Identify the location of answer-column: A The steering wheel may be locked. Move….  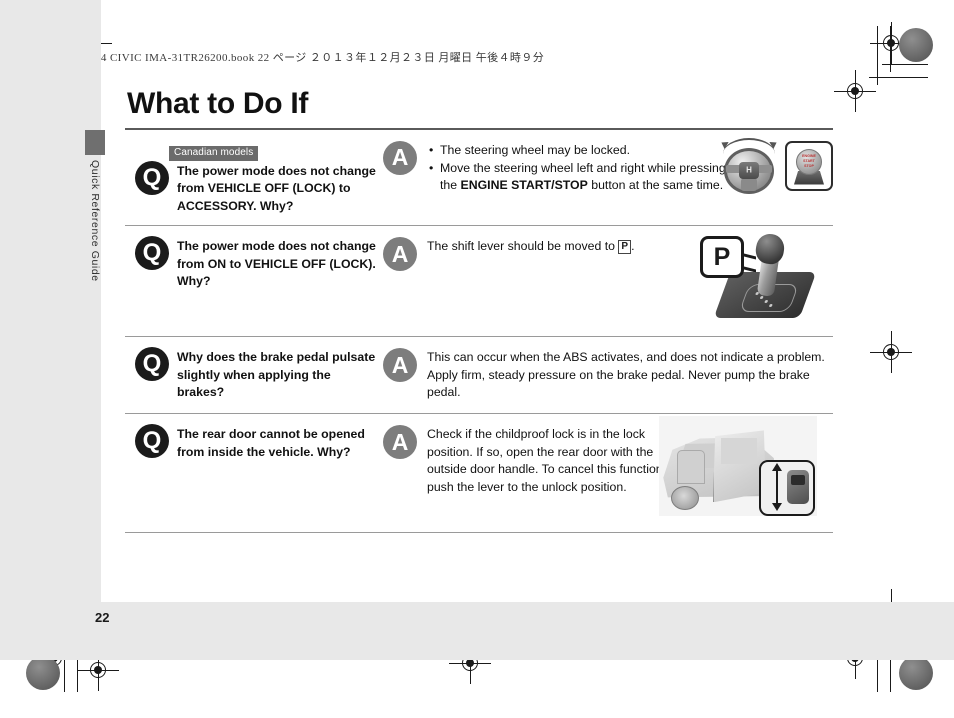
(609, 178).